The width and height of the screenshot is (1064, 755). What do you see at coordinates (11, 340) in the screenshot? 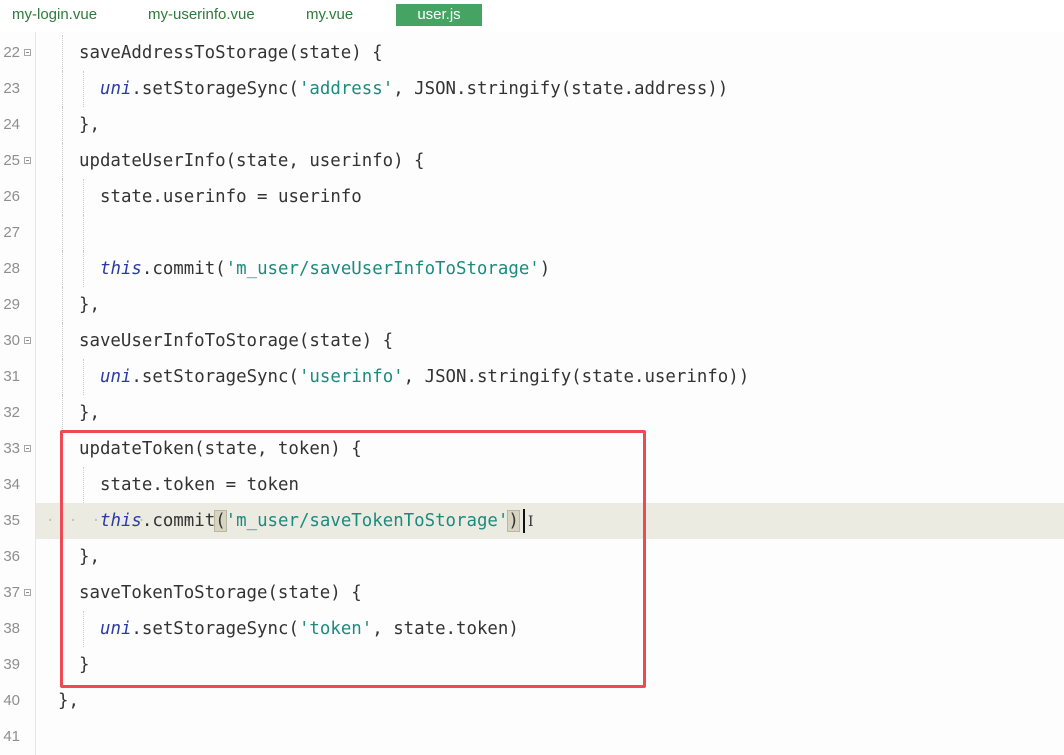
I see `line-number: 30` at bounding box center [11, 340].